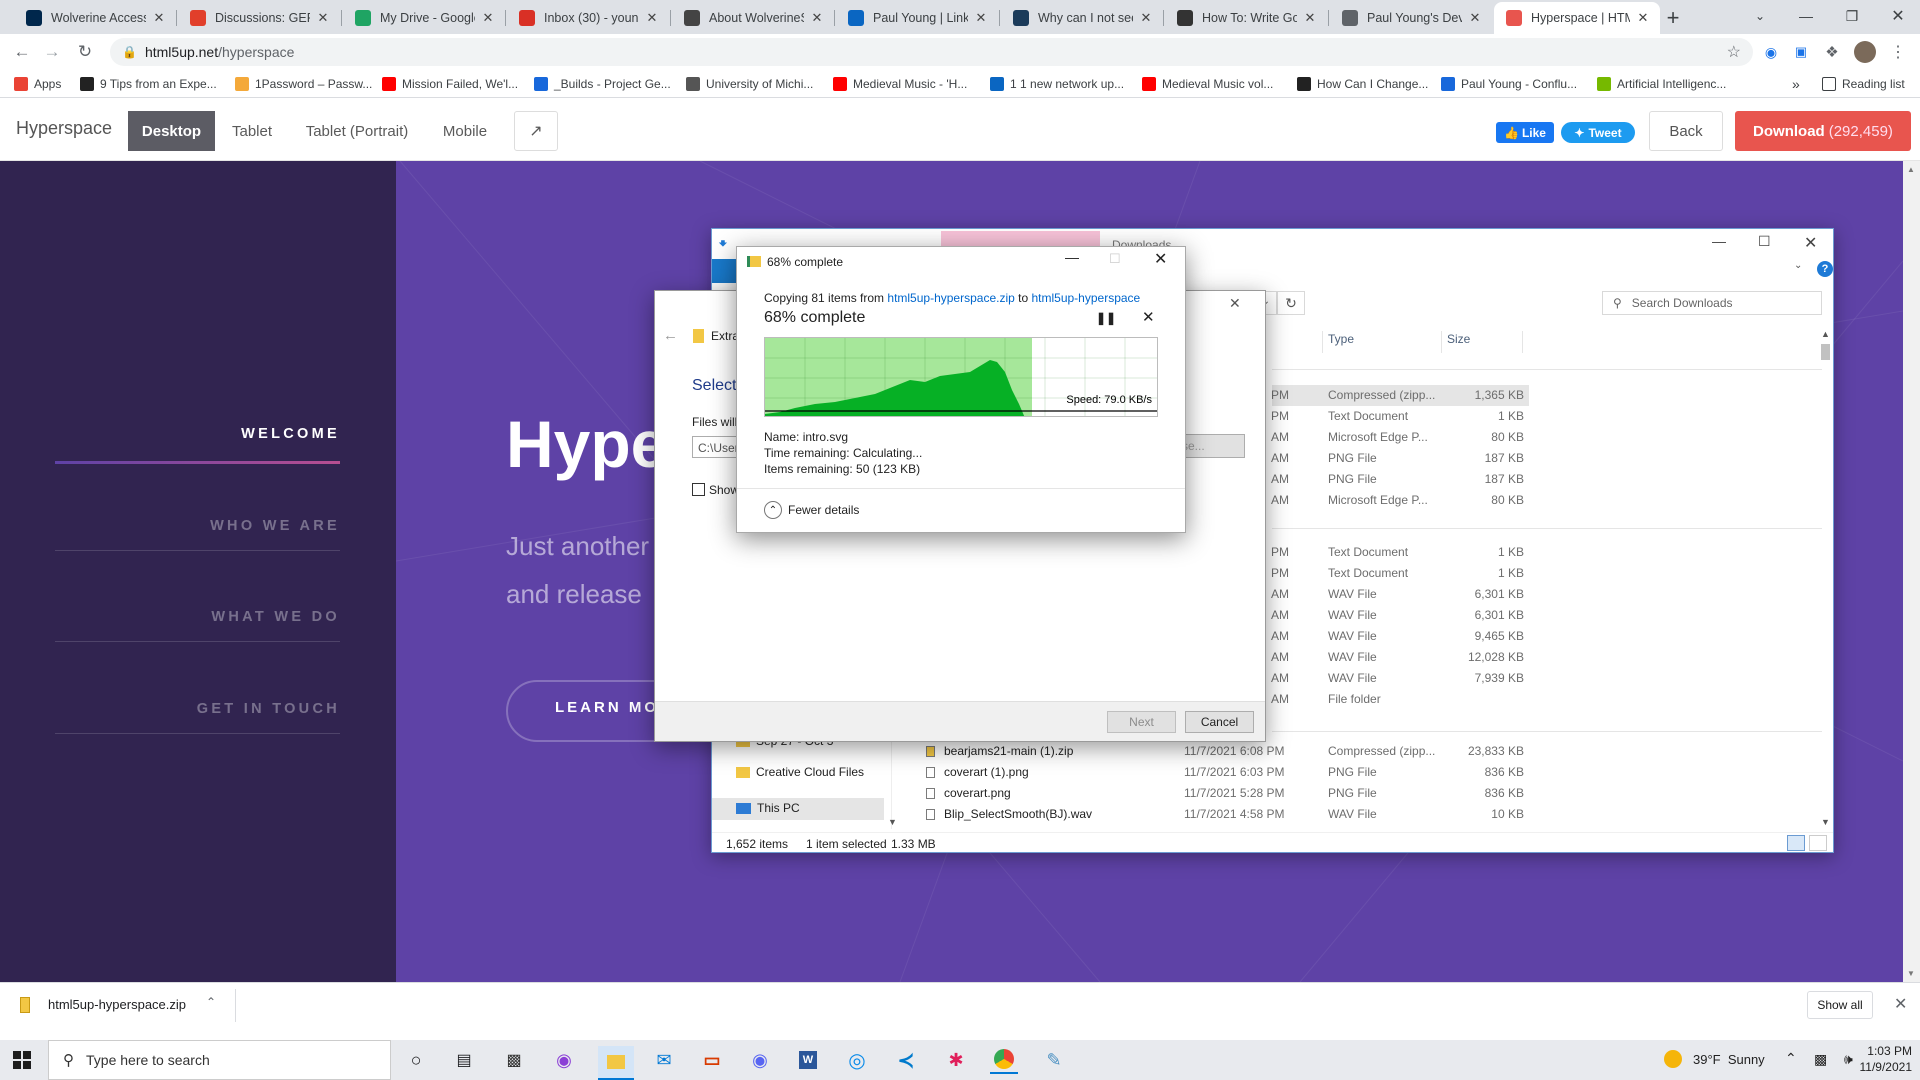 This screenshot has height=1080, width=1920. Describe the element at coordinates (1577, 18) in the screenshot. I see `browser-tab: Hyperspace | HTML ✕` at that location.